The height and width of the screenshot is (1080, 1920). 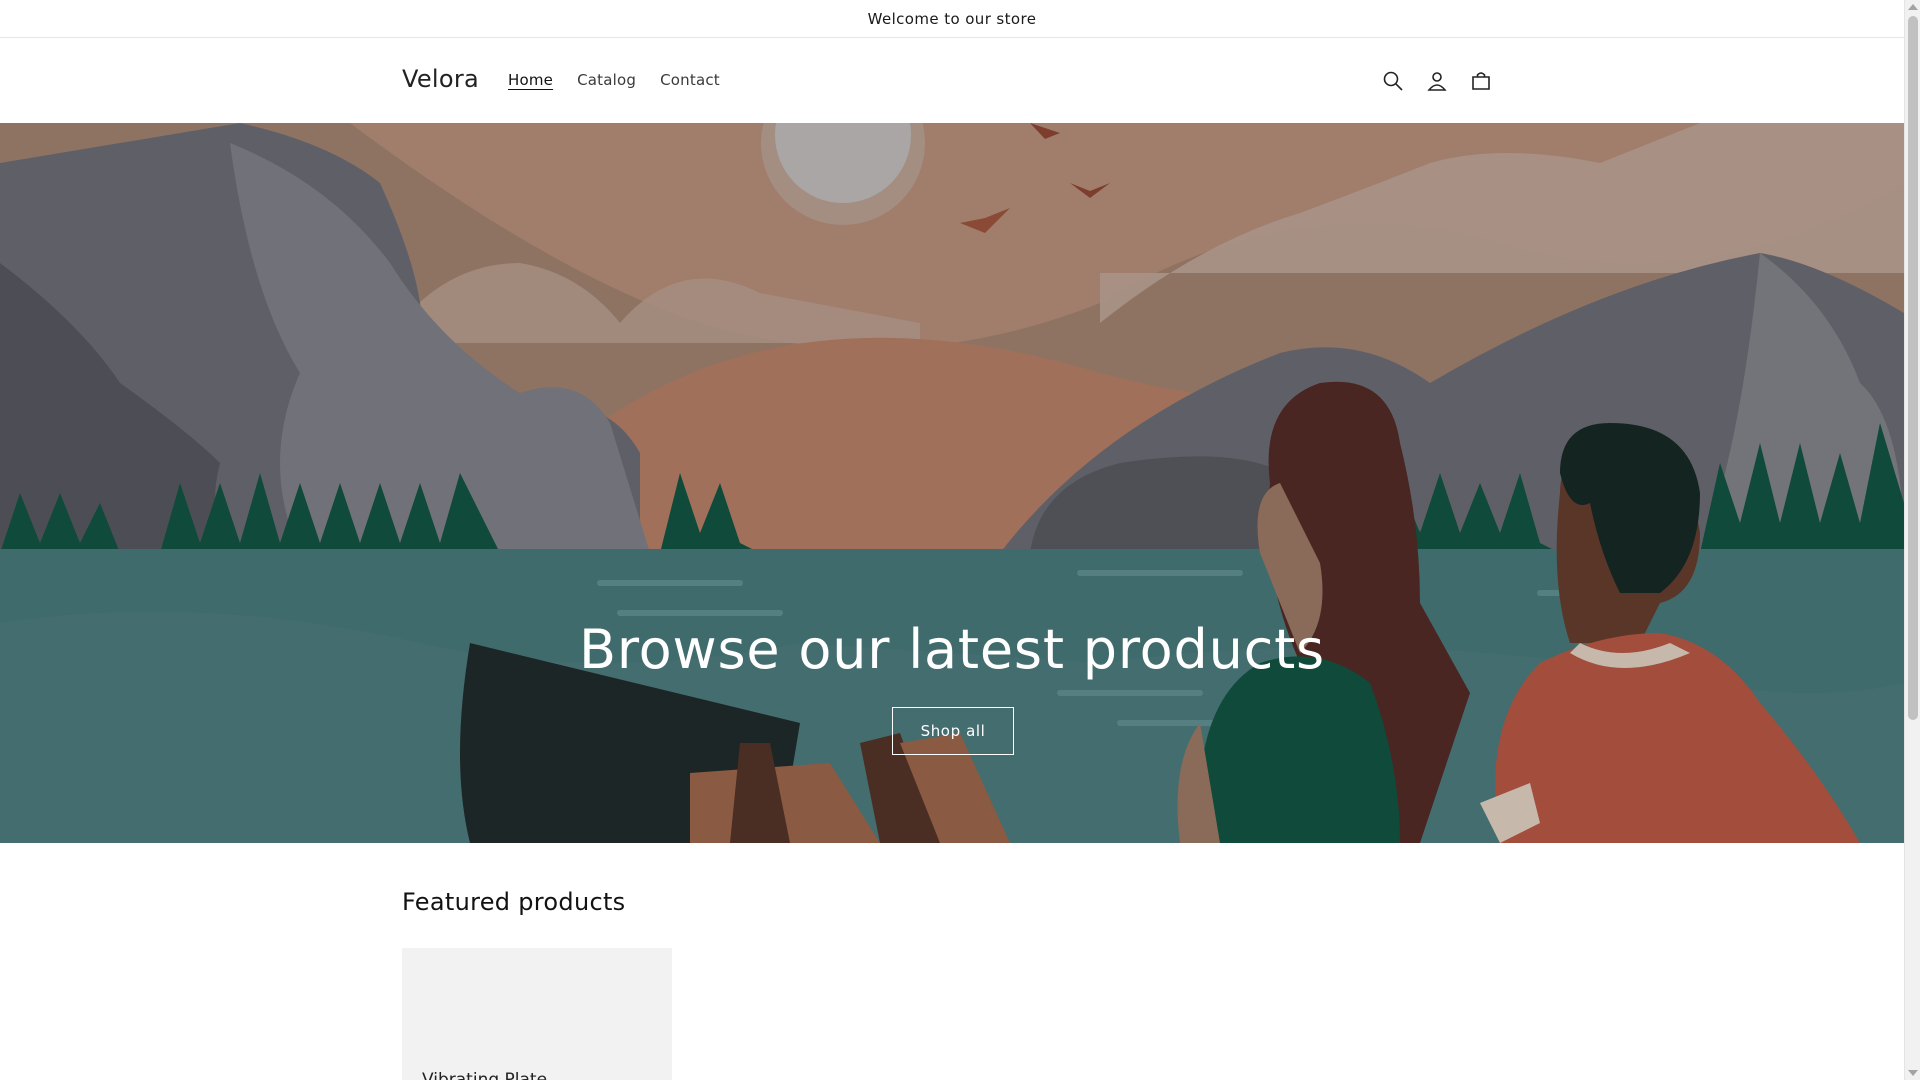 What do you see at coordinates (1481, 81) in the screenshot?
I see `cart-icon` at bounding box center [1481, 81].